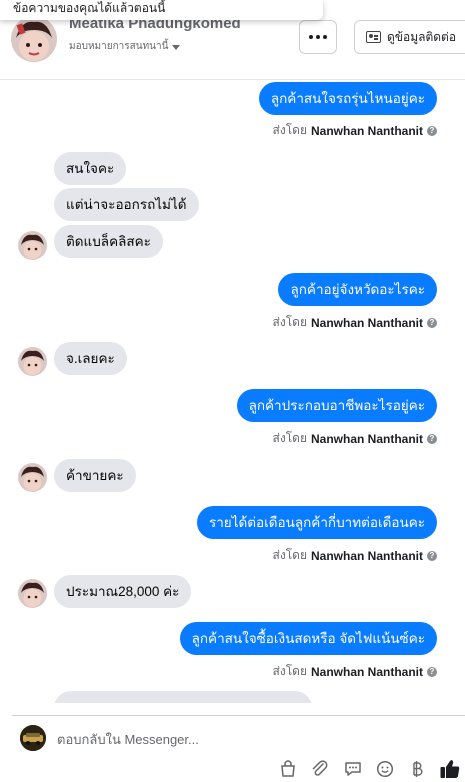 The width and height of the screenshot is (465, 782). What do you see at coordinates (353, 769) in the screenshot?
I see `chat-reply-icon` at bounding box center [353, 769].